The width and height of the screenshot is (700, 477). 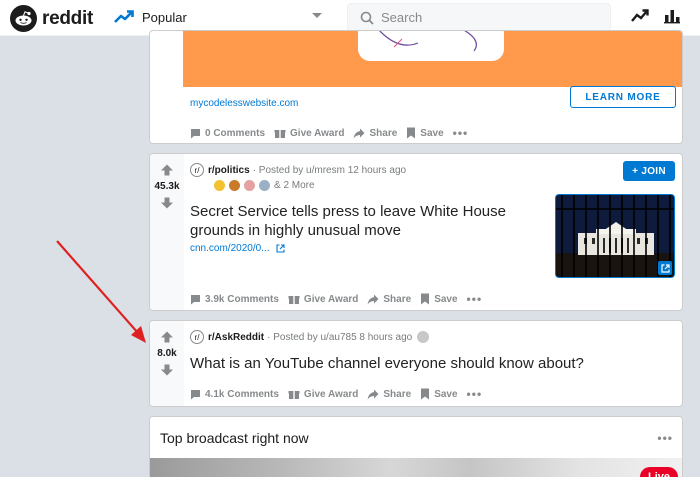 I want to click on open-link-icon, so click(x=665, y=268).